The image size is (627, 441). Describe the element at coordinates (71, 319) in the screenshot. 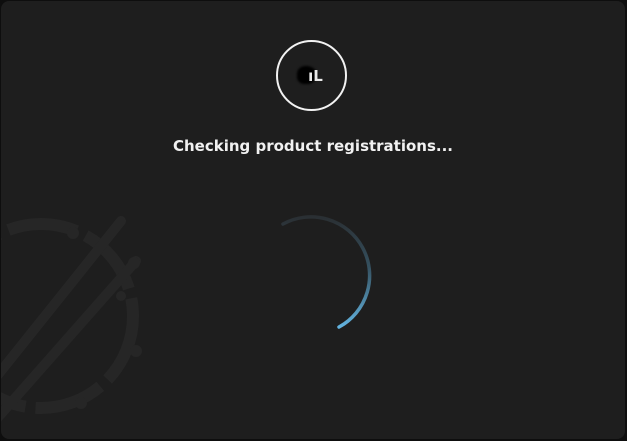

I see `drum-sticks-watermark-icon` at that location.